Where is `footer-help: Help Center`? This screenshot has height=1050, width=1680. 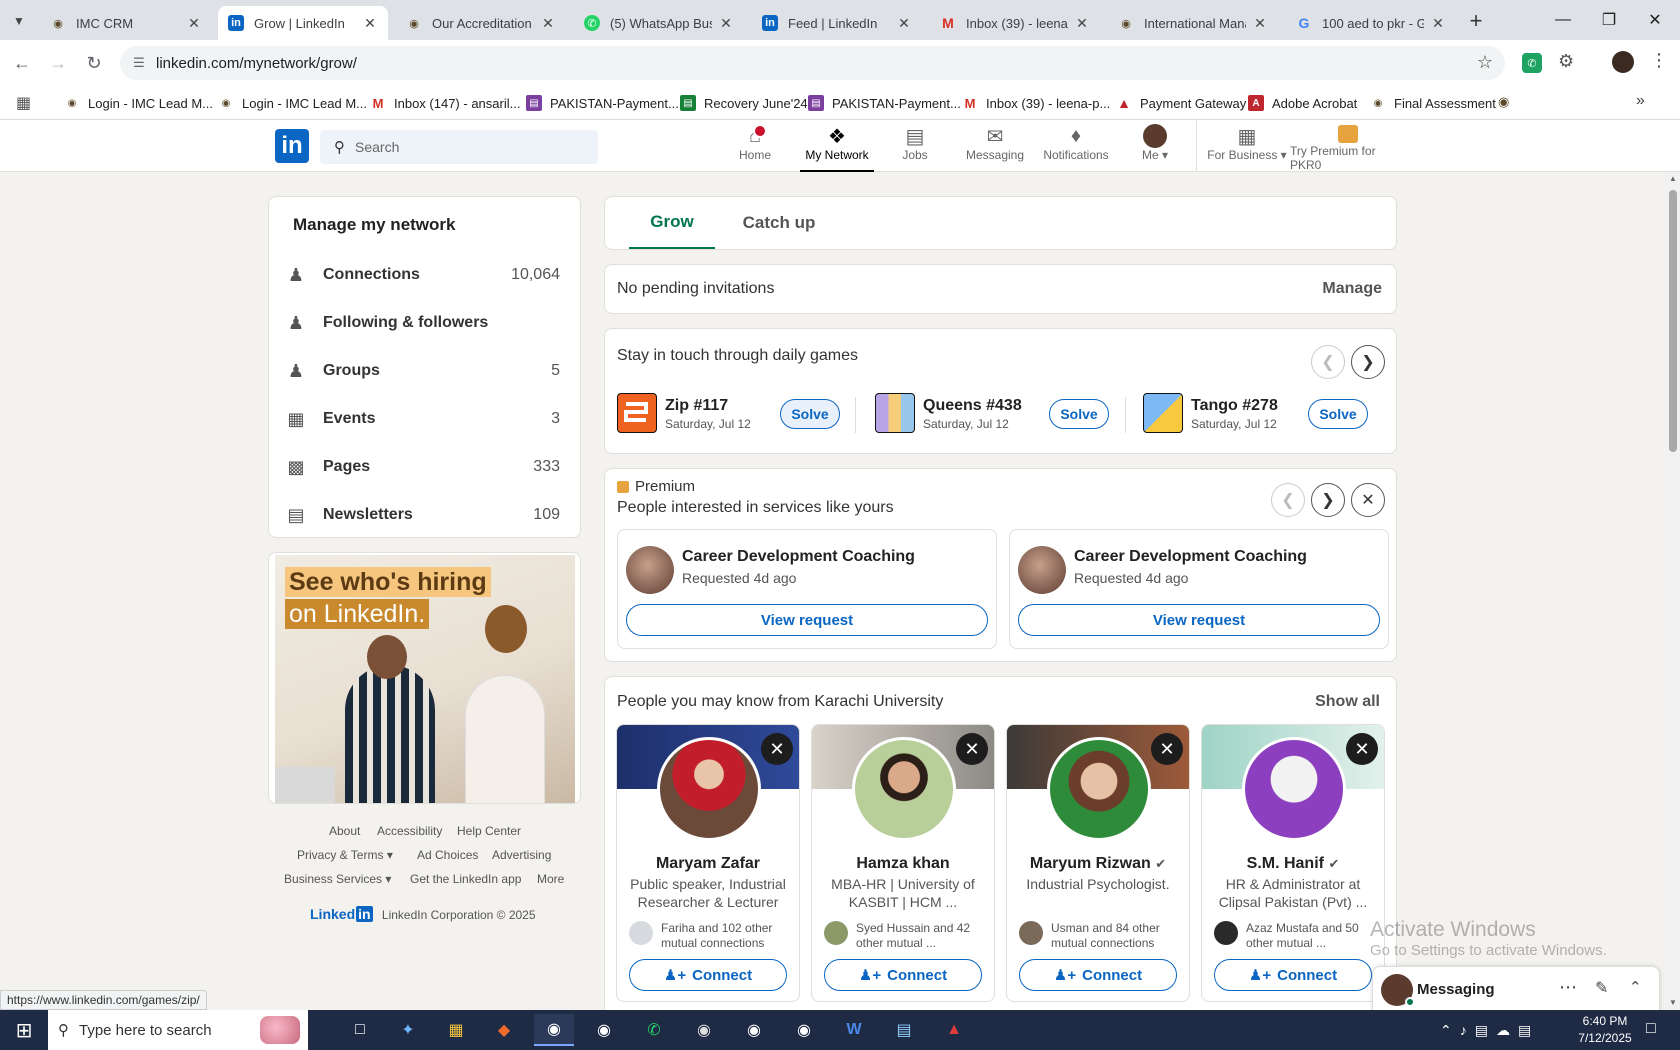 footer-help: Help Center is located at coordinates (489, 831).